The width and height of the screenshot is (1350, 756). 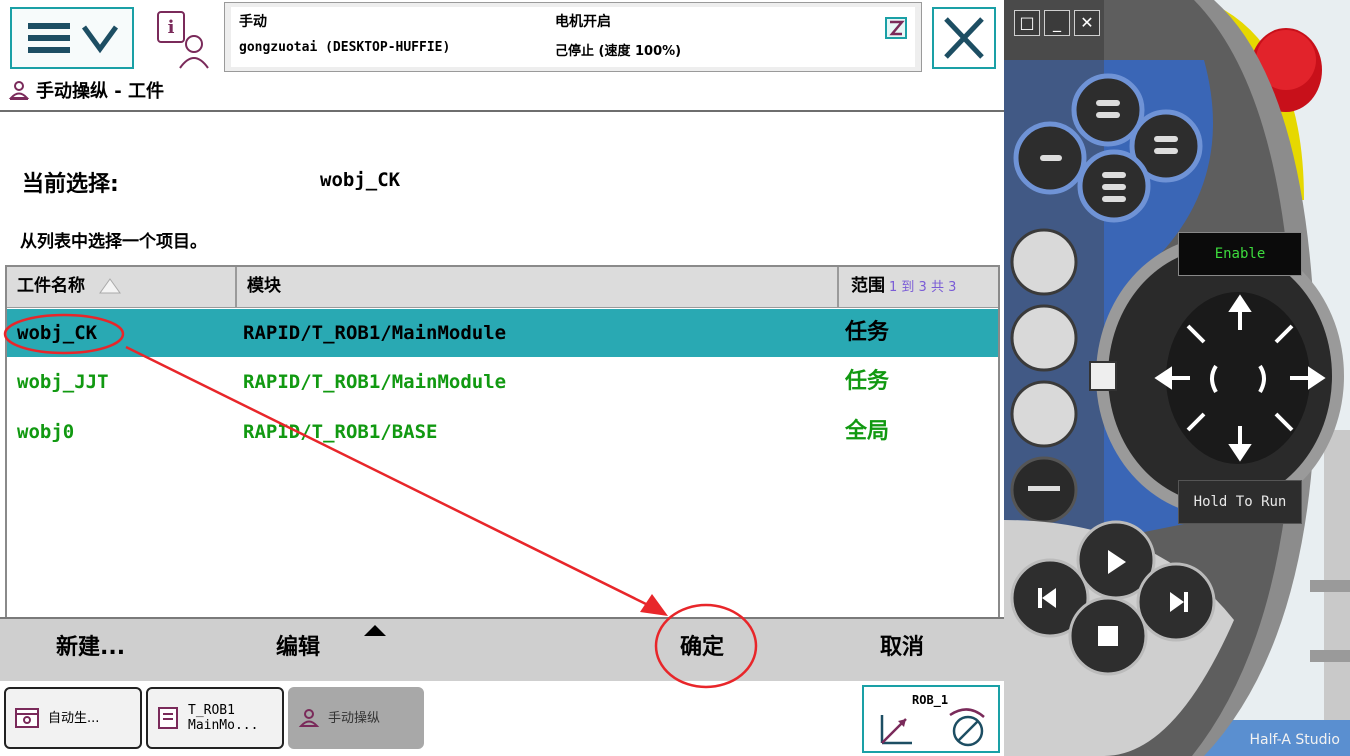 What do you see at coordinates (122, 287) in the screenshot?
I see `column-header-name: 工件名称` at bounding box center [122, 287].